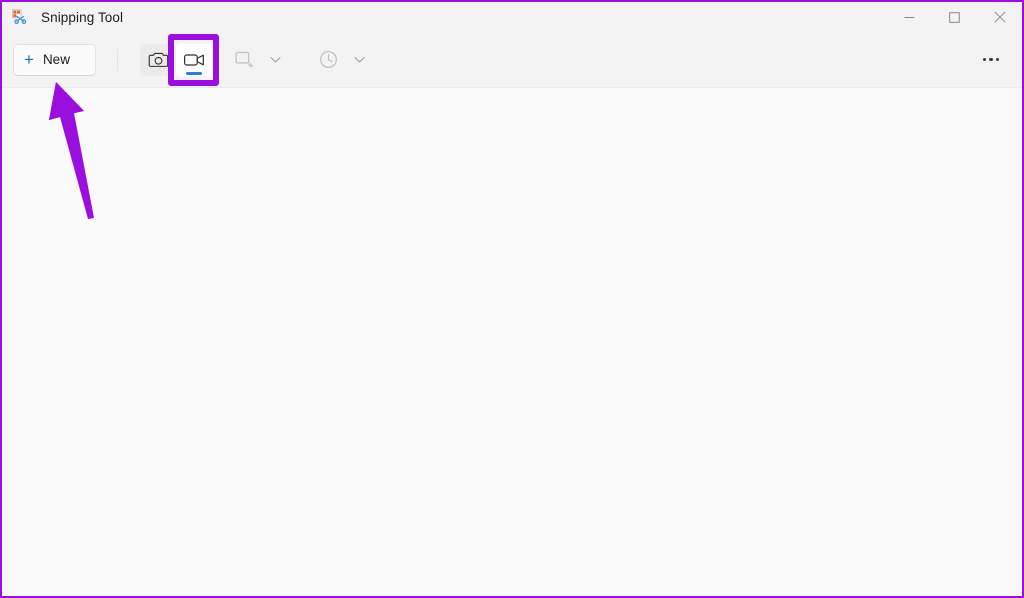 This screenshot has width=1024, height=598. Describe the element at coordinates (29, 59) in the screenshot. I see `plus-icon: +` at that location.